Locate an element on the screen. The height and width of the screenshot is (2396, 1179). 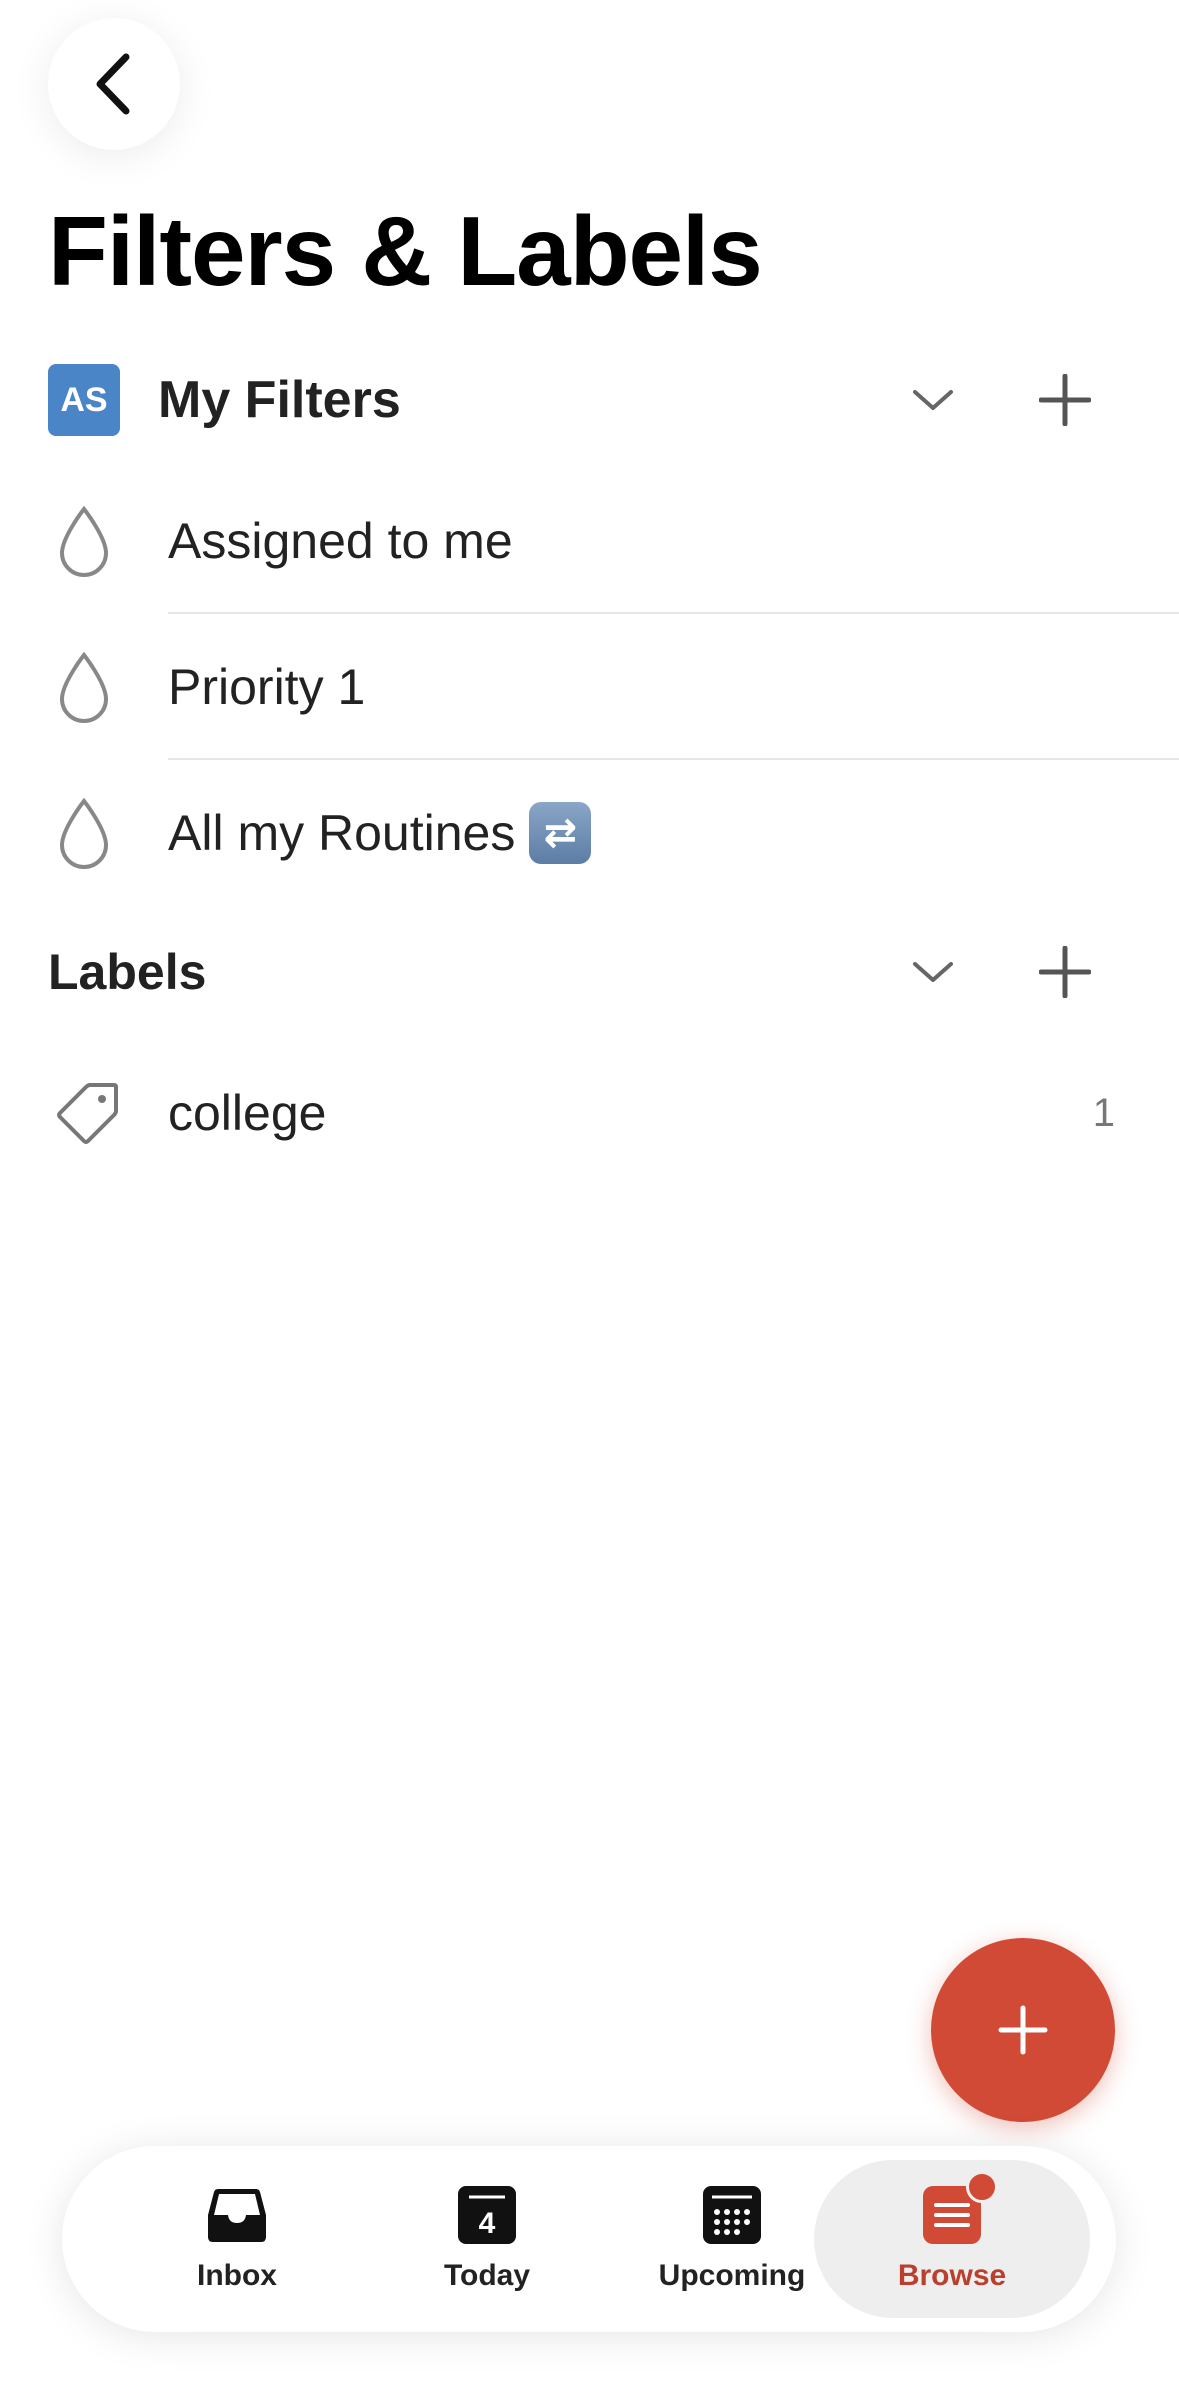
labels-section-header: Labels is located at coordinates (598, 972).